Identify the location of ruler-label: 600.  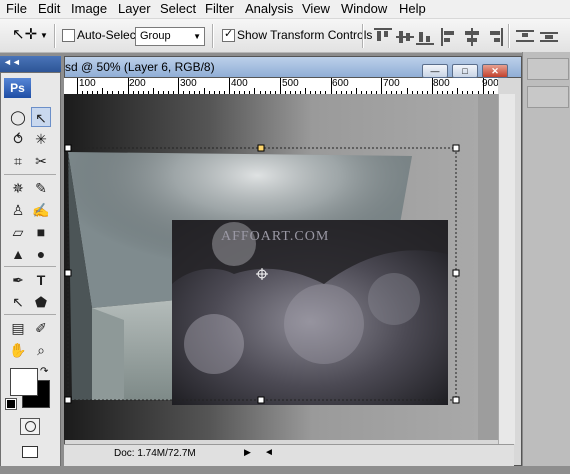
(340, 83).